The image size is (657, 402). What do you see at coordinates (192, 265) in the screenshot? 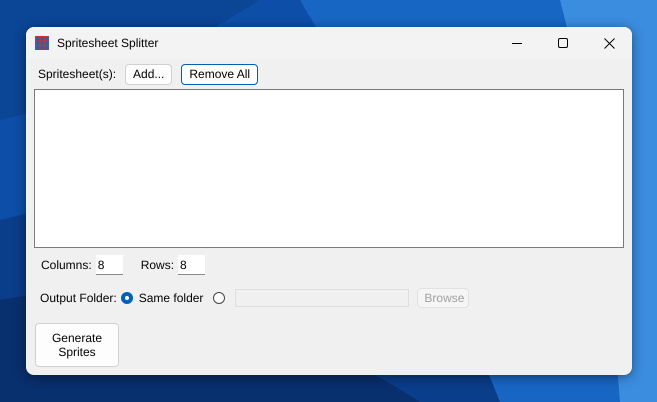
I see `rows-field: 8` at bounding box center [192, 265].